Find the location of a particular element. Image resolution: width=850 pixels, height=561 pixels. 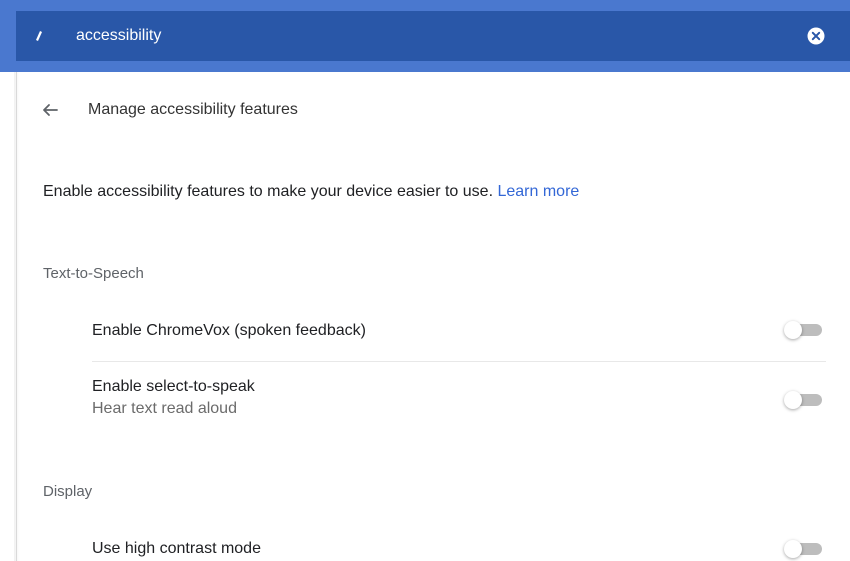

setting-label: Enable ChromeVox (spoken feedback) is located at coordinates (229, 330).